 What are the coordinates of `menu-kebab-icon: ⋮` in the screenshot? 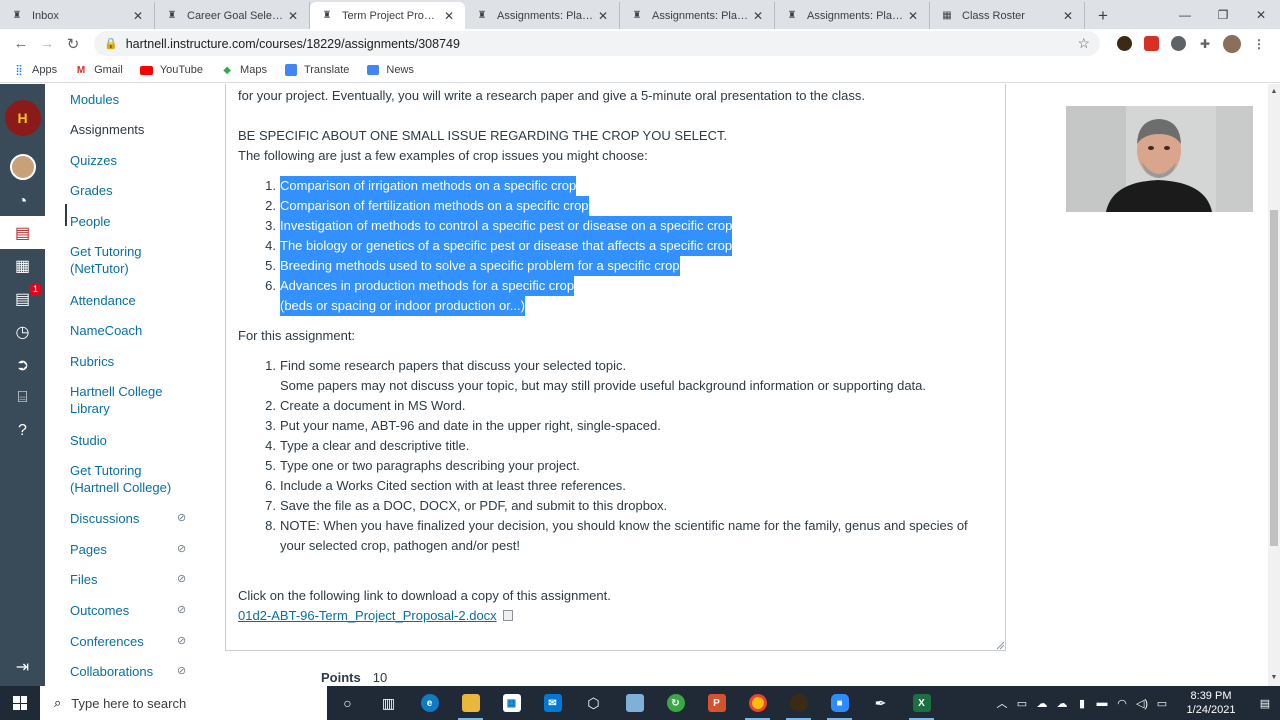 It's located at (1259, 44).